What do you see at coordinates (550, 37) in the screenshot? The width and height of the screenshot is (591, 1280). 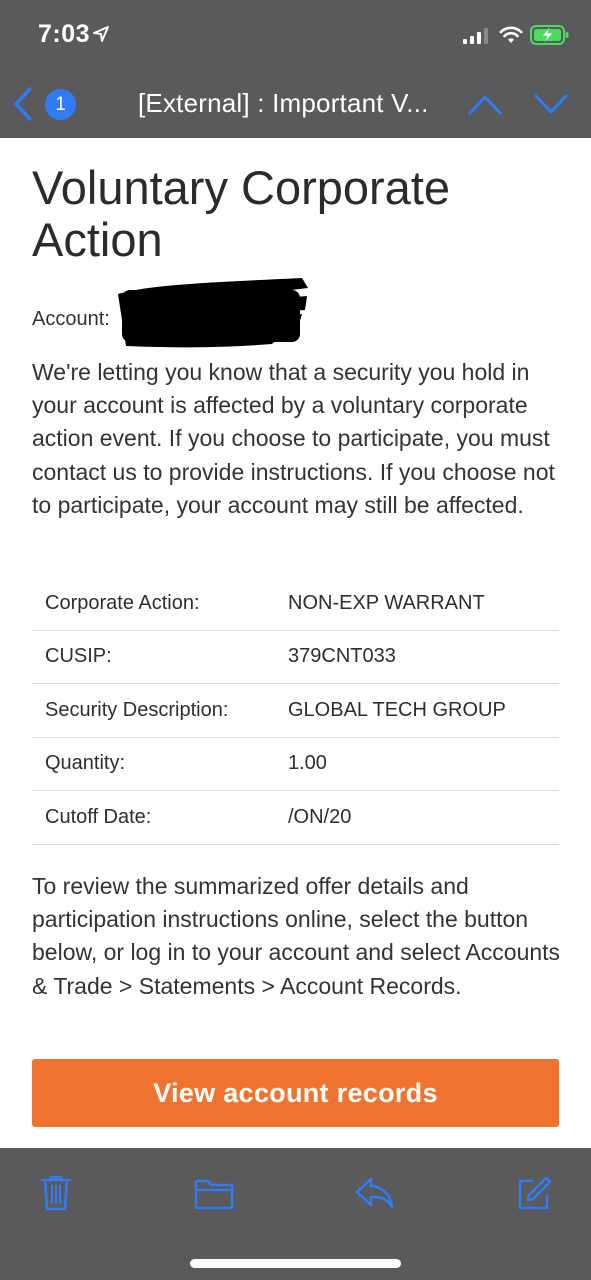 I see `battery-charging-icon` at bounding box center [550, 37].